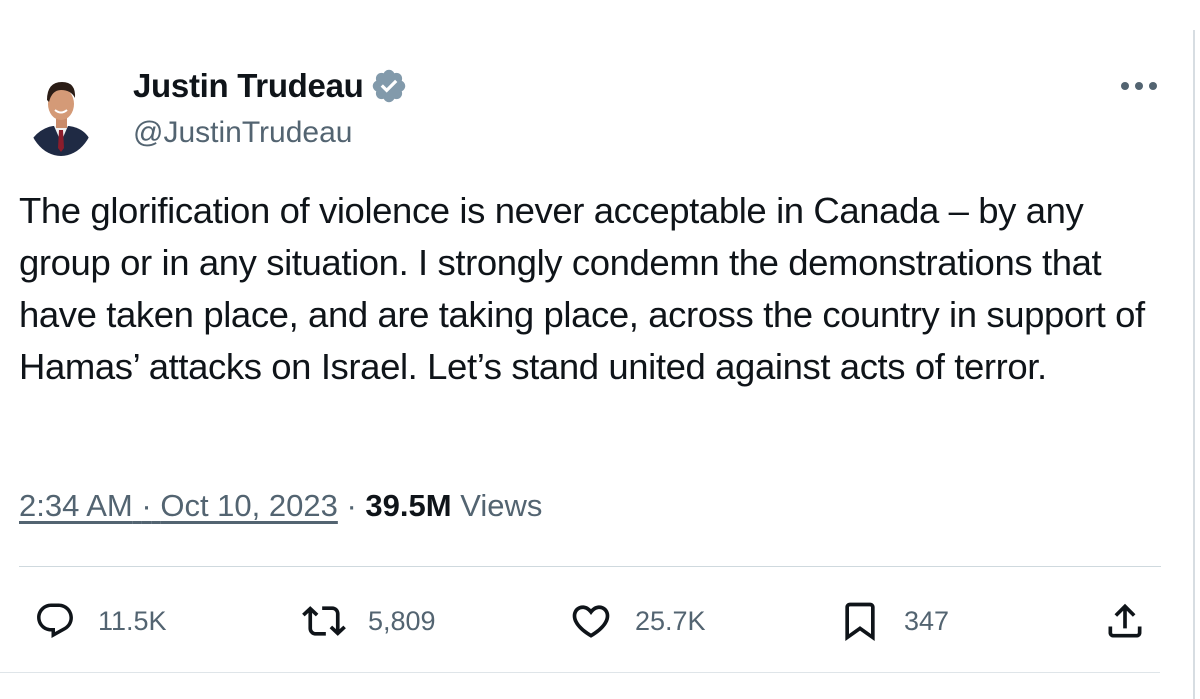  What do you see at coordinates (580, 672) in the screenshot?
I see `bottom-divider` at bounding box center [580, 672].